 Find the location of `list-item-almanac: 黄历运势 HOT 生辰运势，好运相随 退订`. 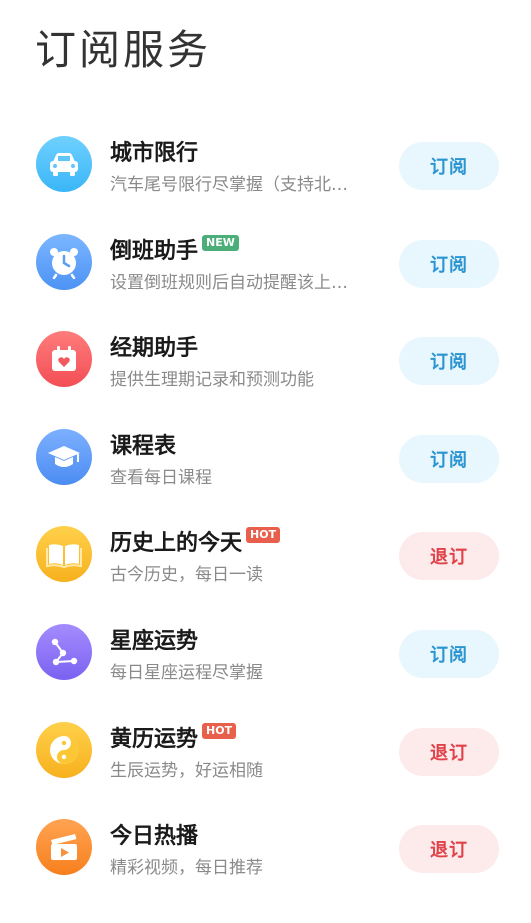

list-item-almanac: 黄历运势 HOT 生辰运势，好运相随 退订 is located at coordinates (265, 749).